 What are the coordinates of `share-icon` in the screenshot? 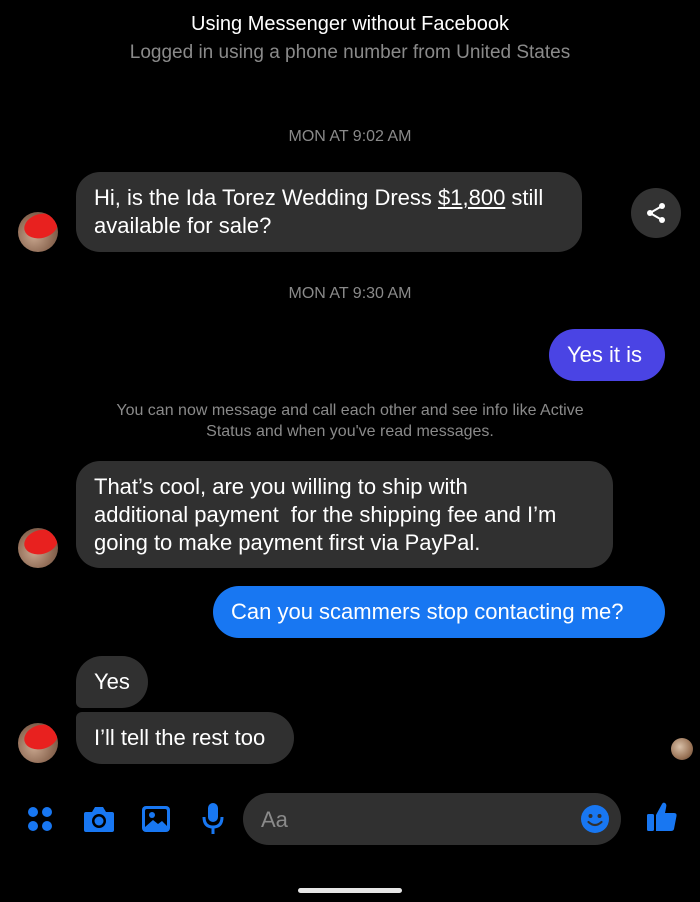 It's located at (656, 213).